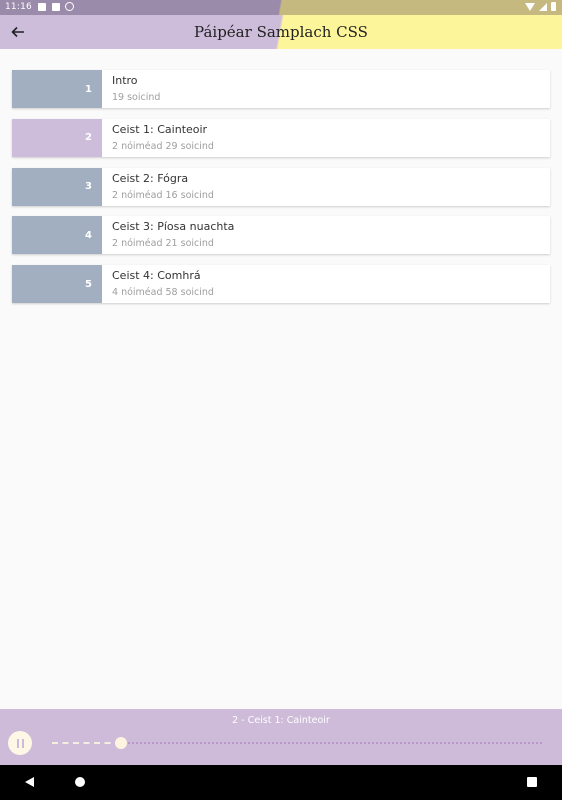 Image resolution: width=562 pixels, height=800 pixels. Describe the element at coordinates (530, 6) in the screenshot. I see `wifi-icon` at that location.